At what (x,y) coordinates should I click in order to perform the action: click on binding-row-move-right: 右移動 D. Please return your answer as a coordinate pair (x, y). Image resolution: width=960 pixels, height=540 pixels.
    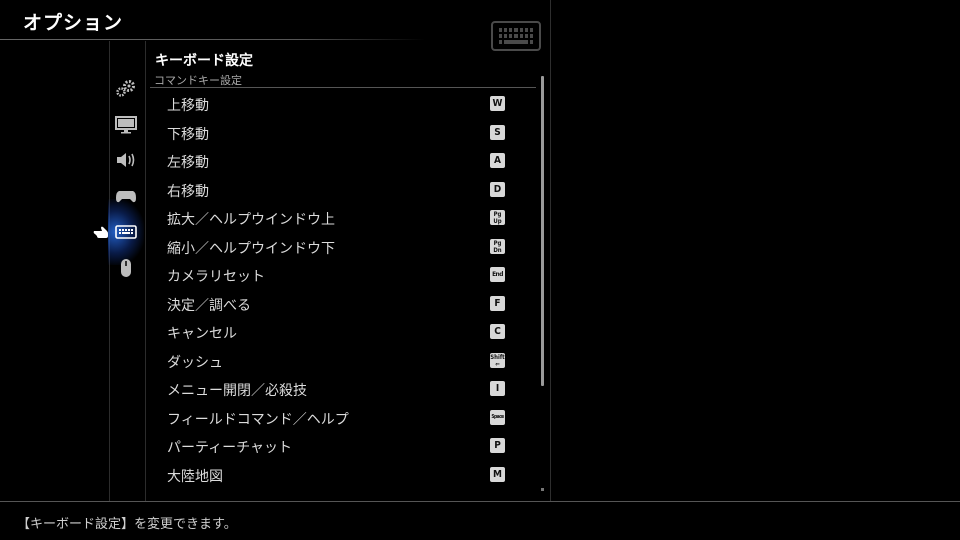
    Looking at the image, I should click on (340, 190).